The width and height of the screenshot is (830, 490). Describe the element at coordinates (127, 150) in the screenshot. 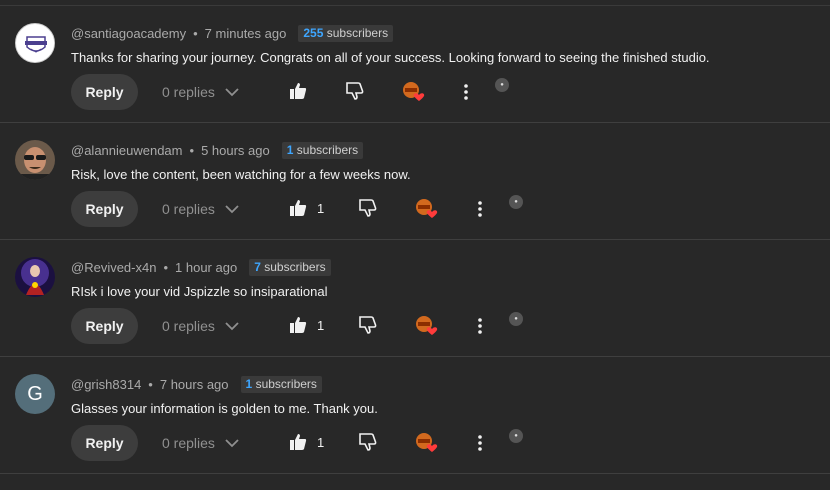

I see `author-handle: @alannieuwendam` at that location.